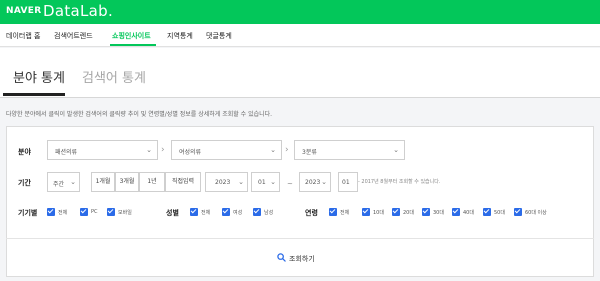  What do you see at coordinates (180, 36) in the screenshot?
I see `nav-item-regional-stats: 지역통계` at bounding box center [180, 36].